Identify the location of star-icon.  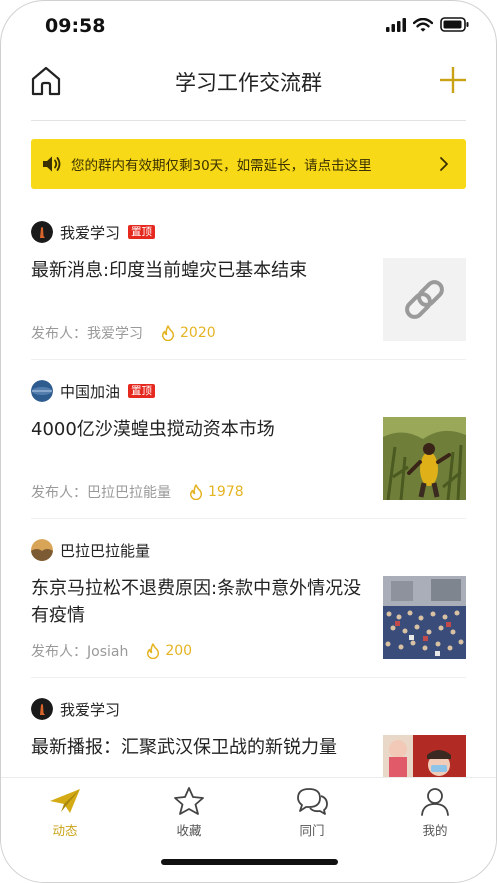
(189, 801).